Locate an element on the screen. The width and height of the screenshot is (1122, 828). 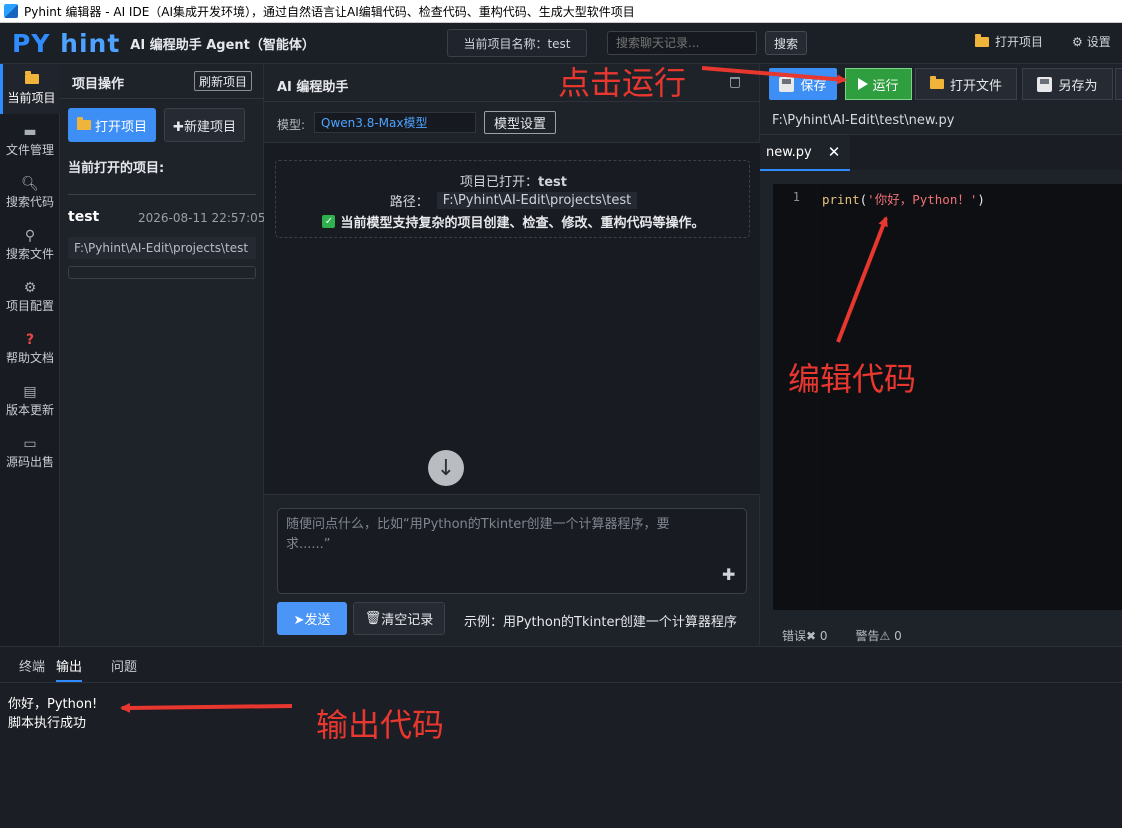
save-disk-icon is located at coordinates (787, 84).